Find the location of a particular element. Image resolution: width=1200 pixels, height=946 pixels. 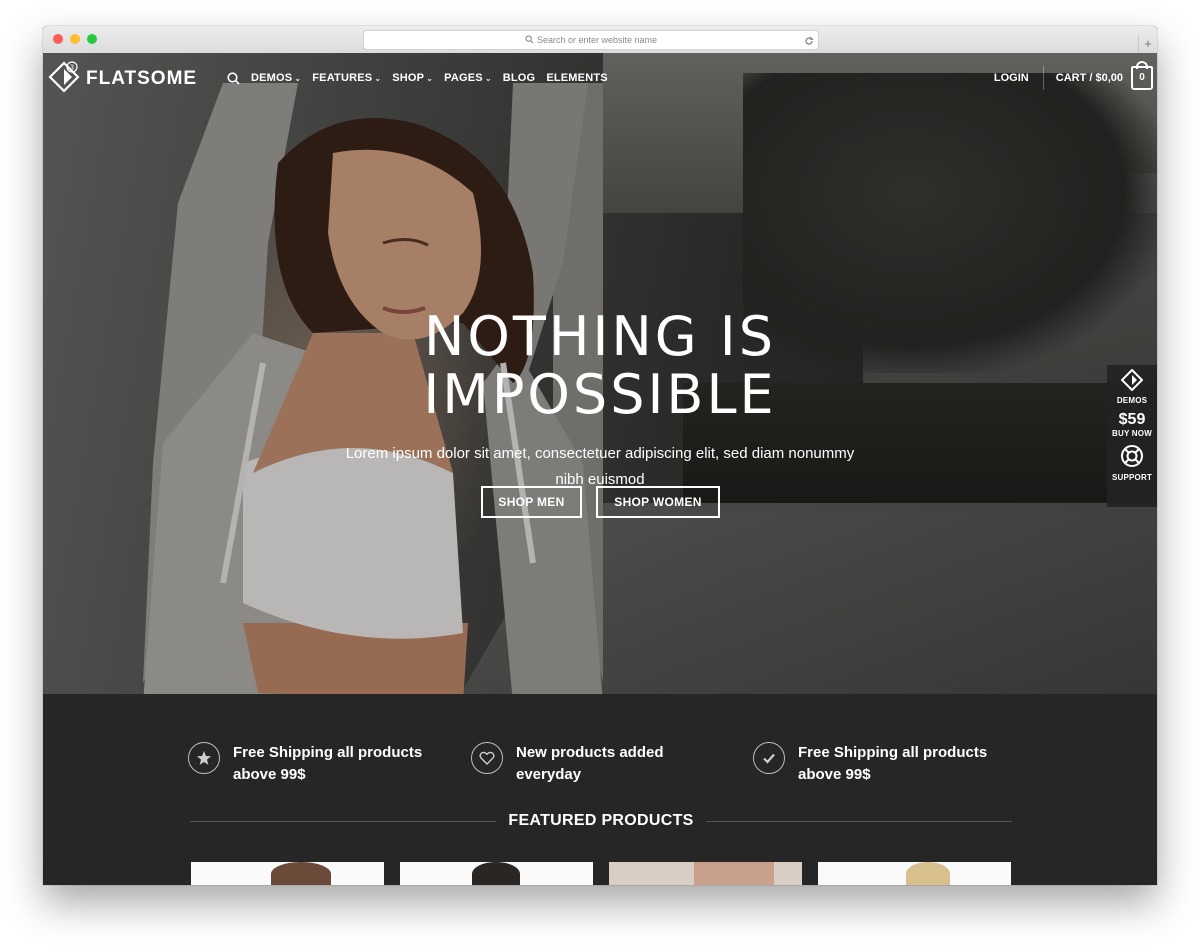

address-bar: Search or enter website name is located at coordinates (591, 40).